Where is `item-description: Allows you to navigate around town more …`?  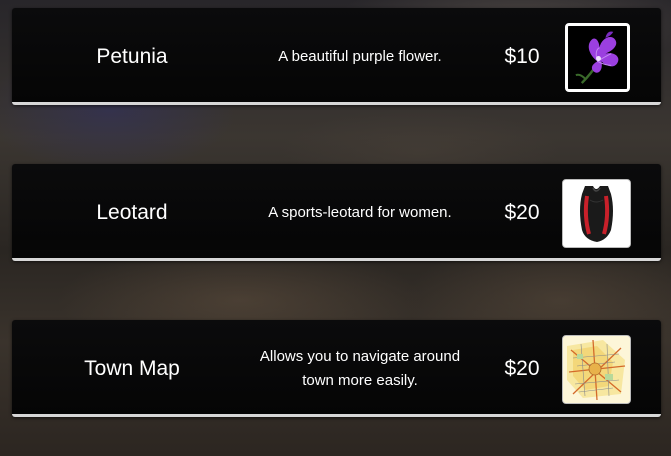
item-description: Allows you to navigate around town more … is located at coordinates (360, 368).